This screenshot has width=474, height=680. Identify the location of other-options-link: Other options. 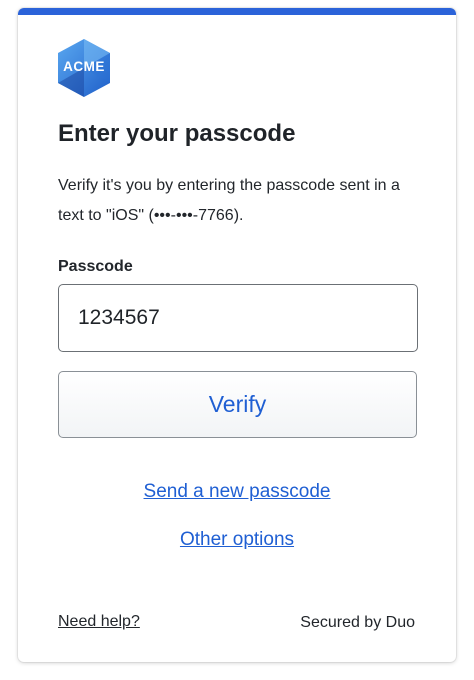
(237, 539).